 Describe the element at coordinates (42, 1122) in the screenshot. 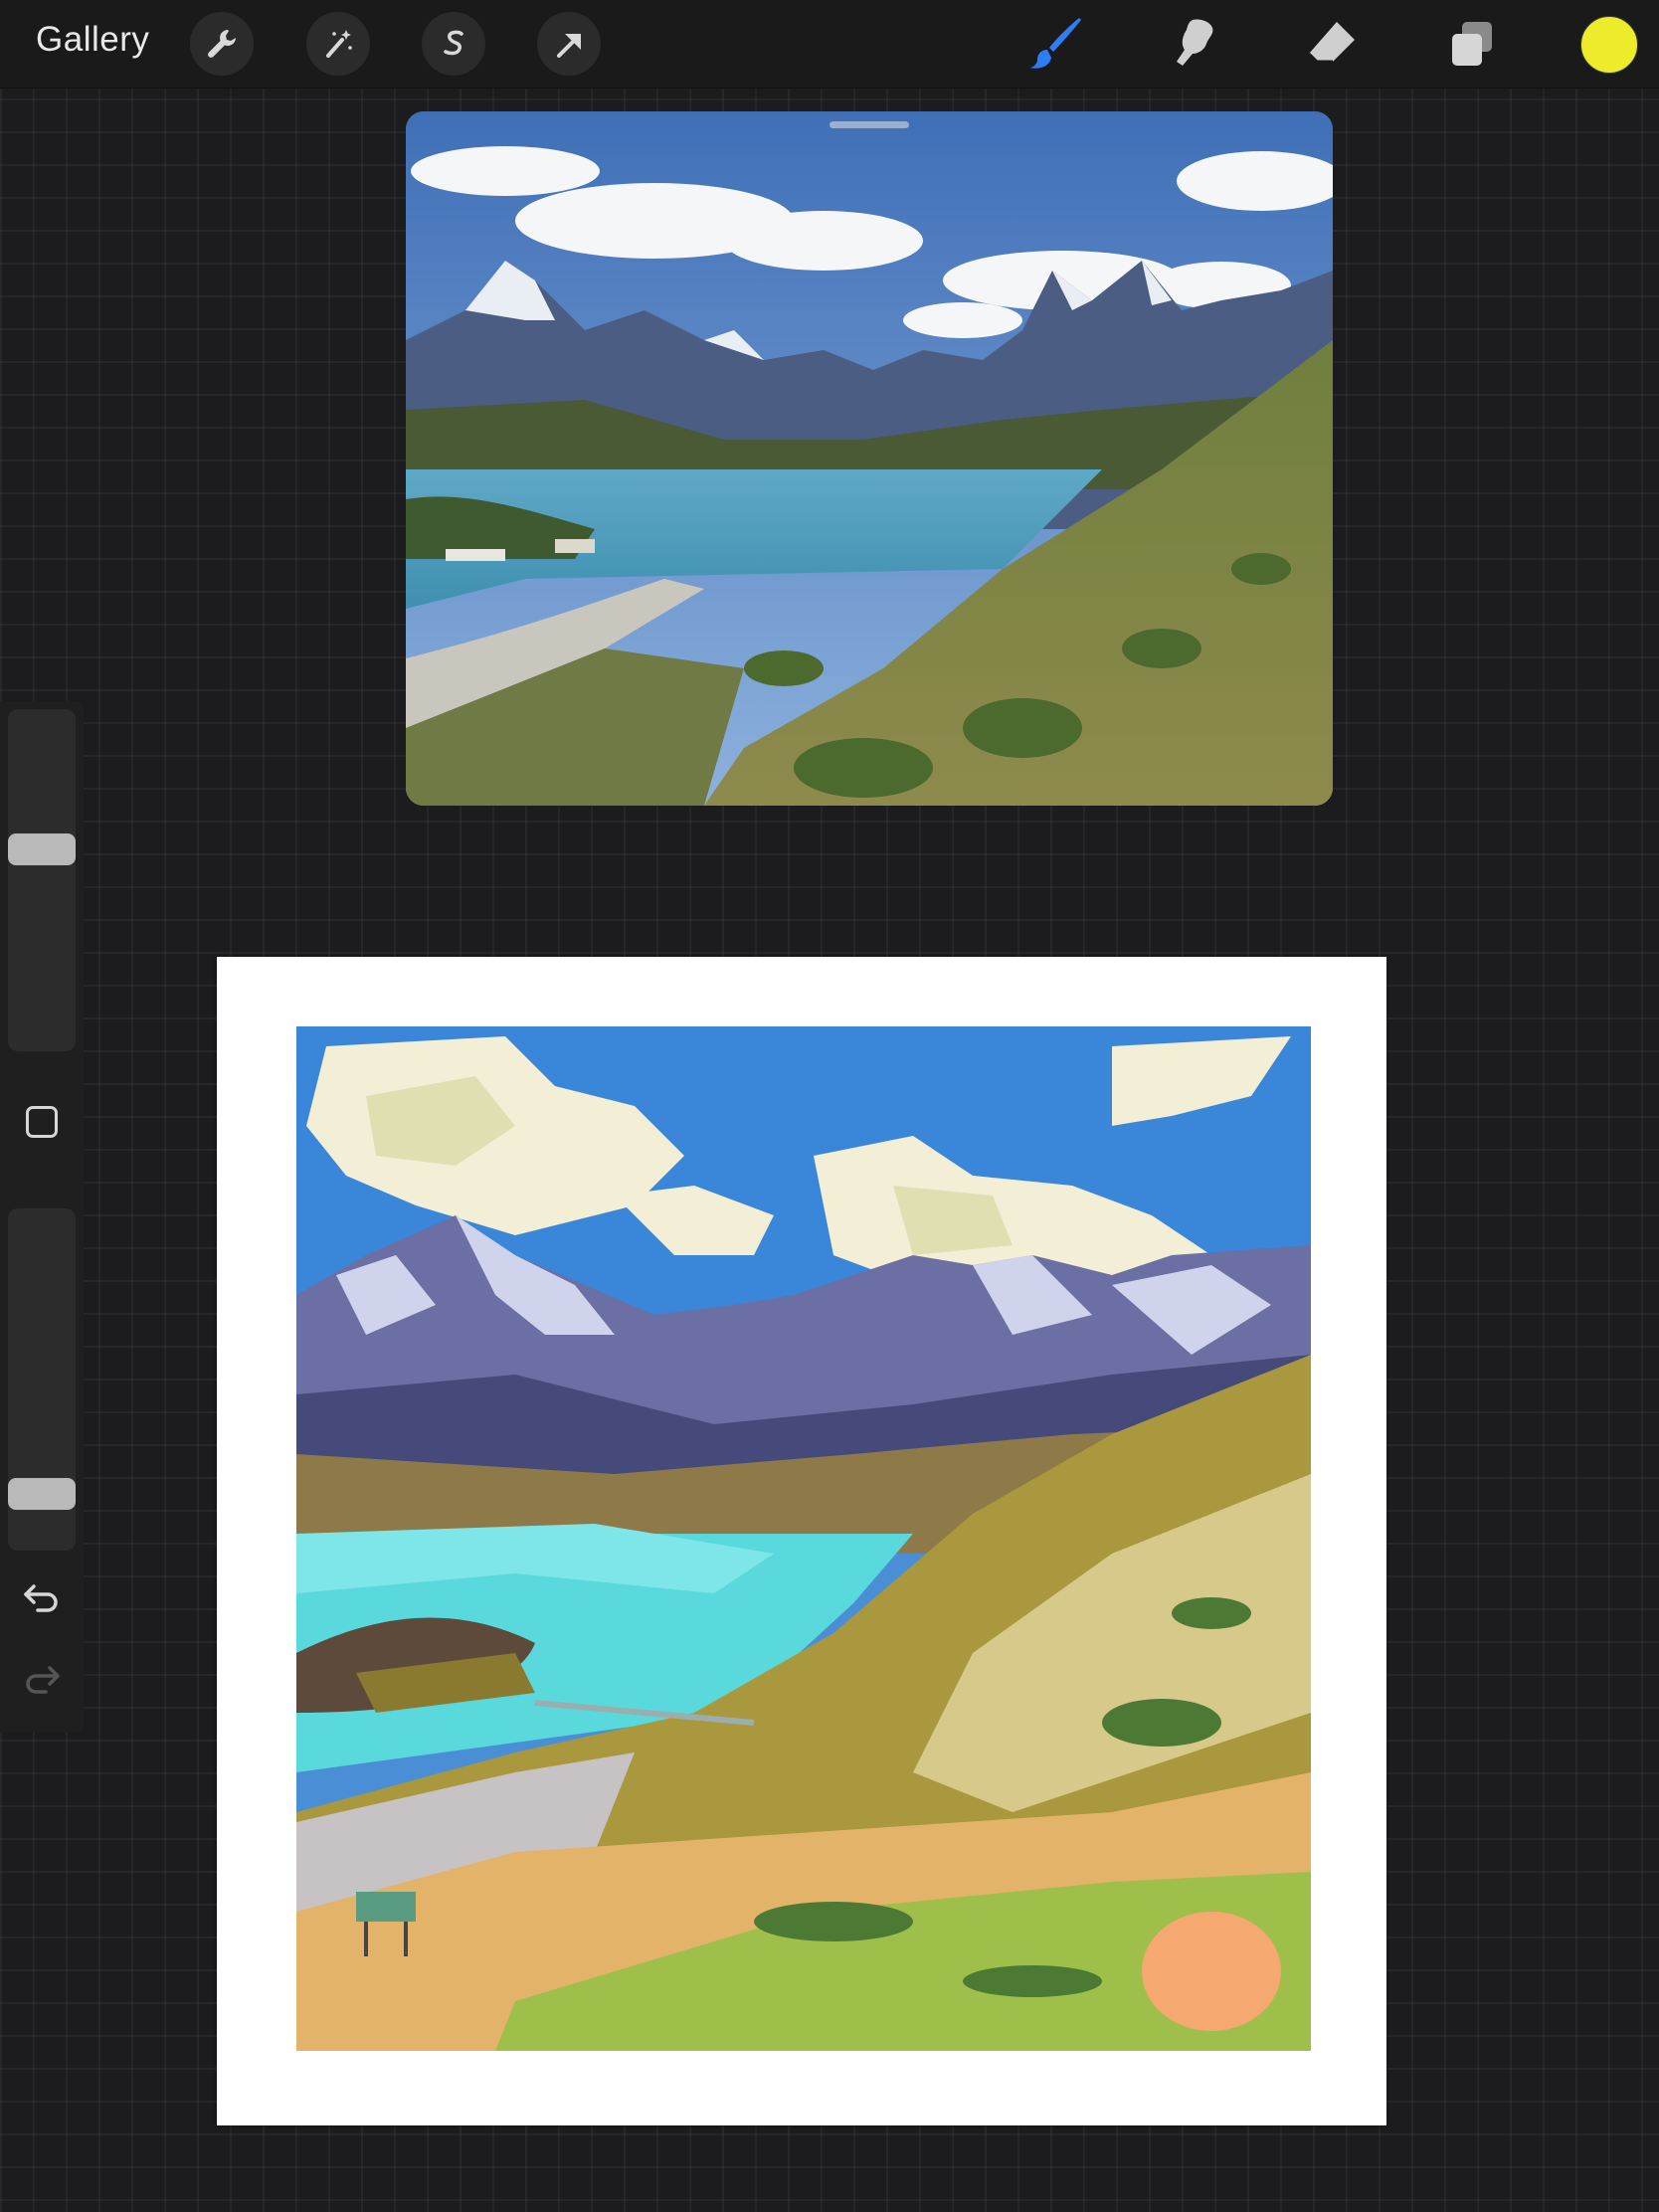

I see `modify-button` at that location.